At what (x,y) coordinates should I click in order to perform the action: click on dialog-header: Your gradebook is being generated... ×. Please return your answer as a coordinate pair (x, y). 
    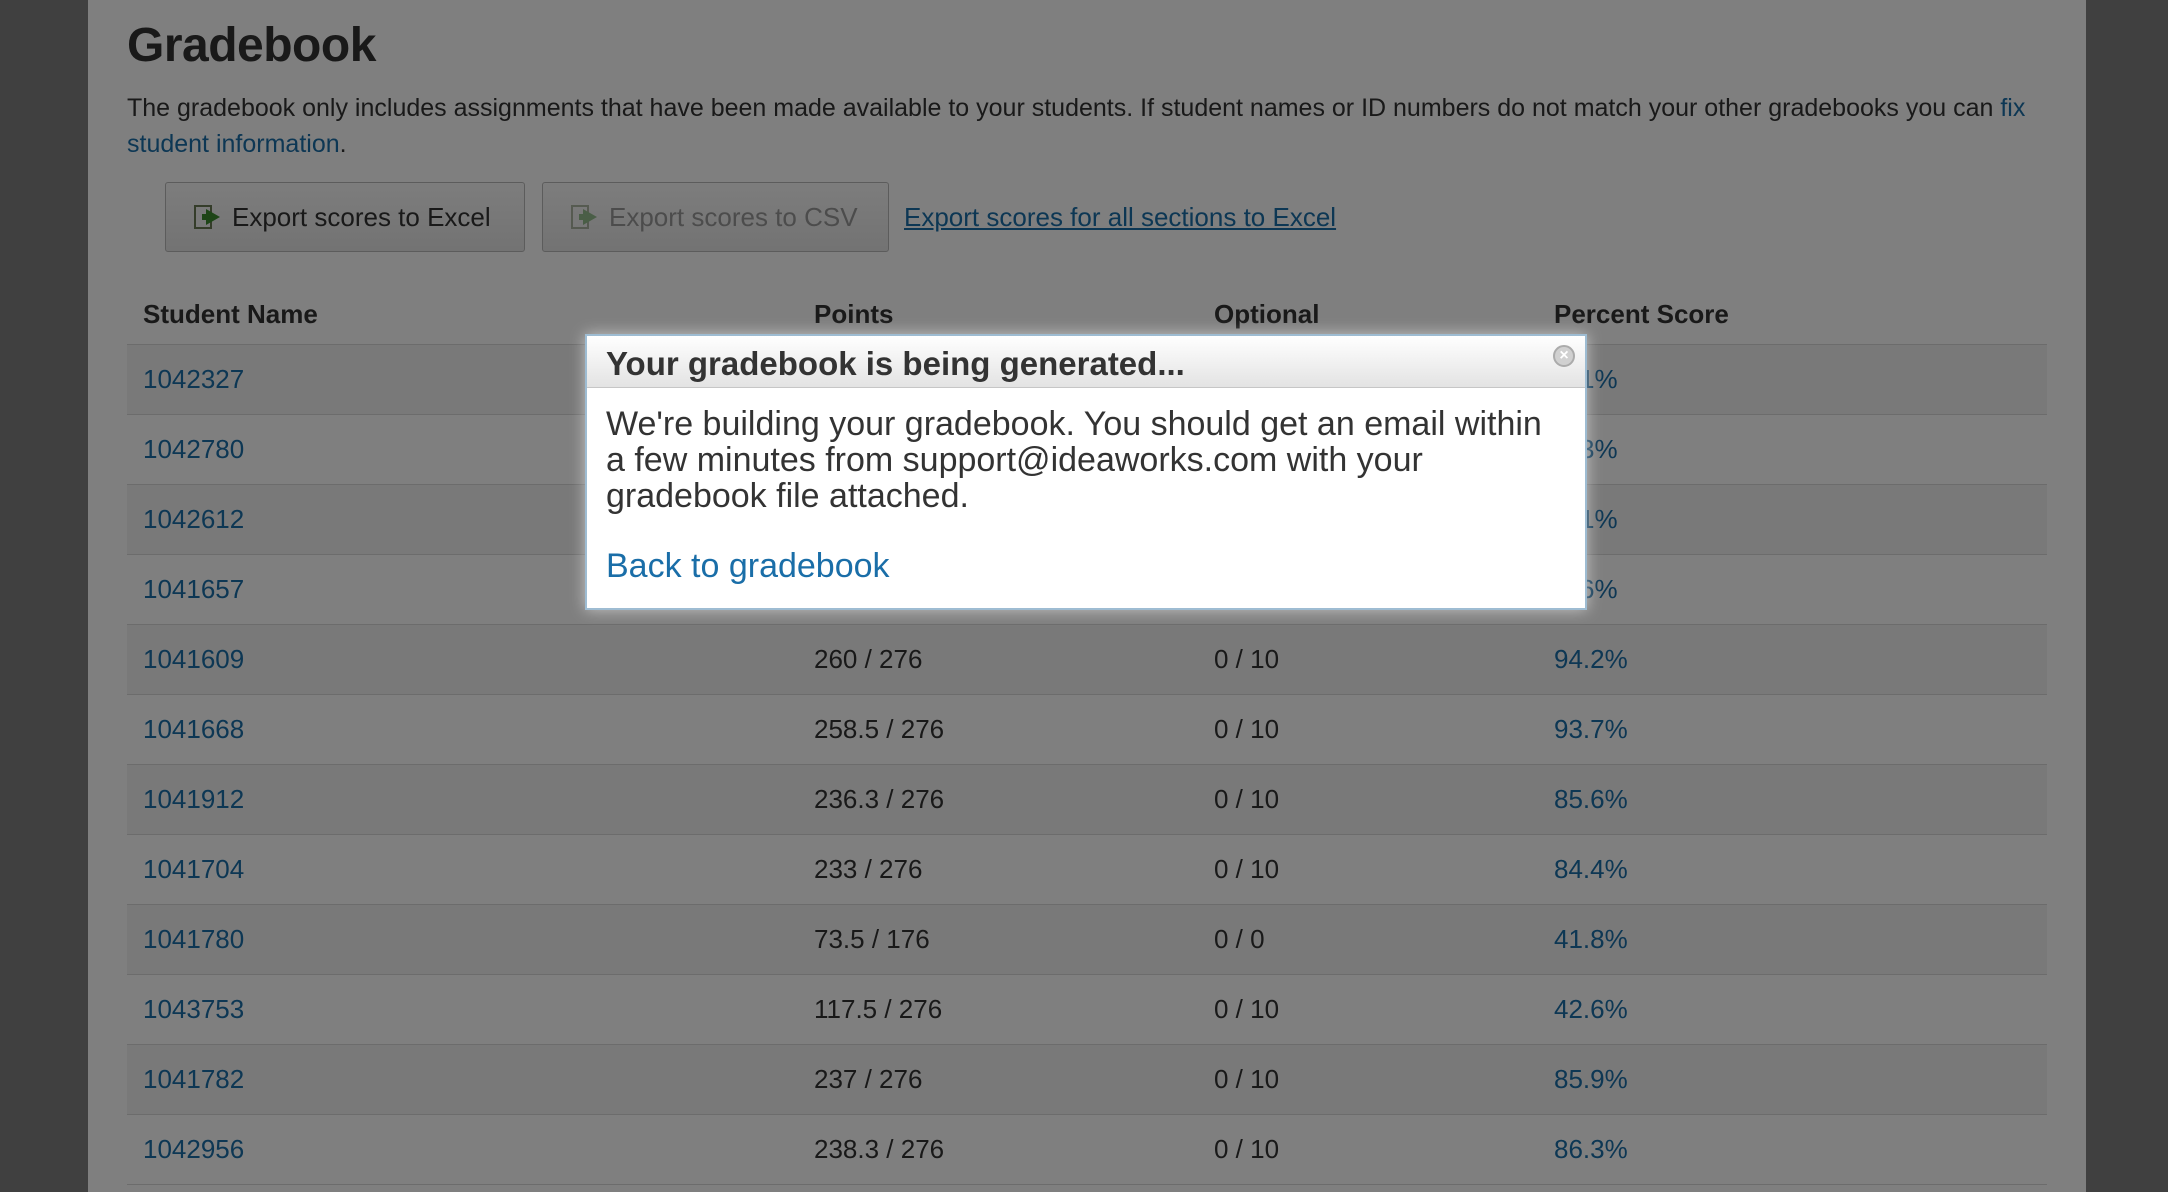
    Looking at the image, I should click on (1086, 362).